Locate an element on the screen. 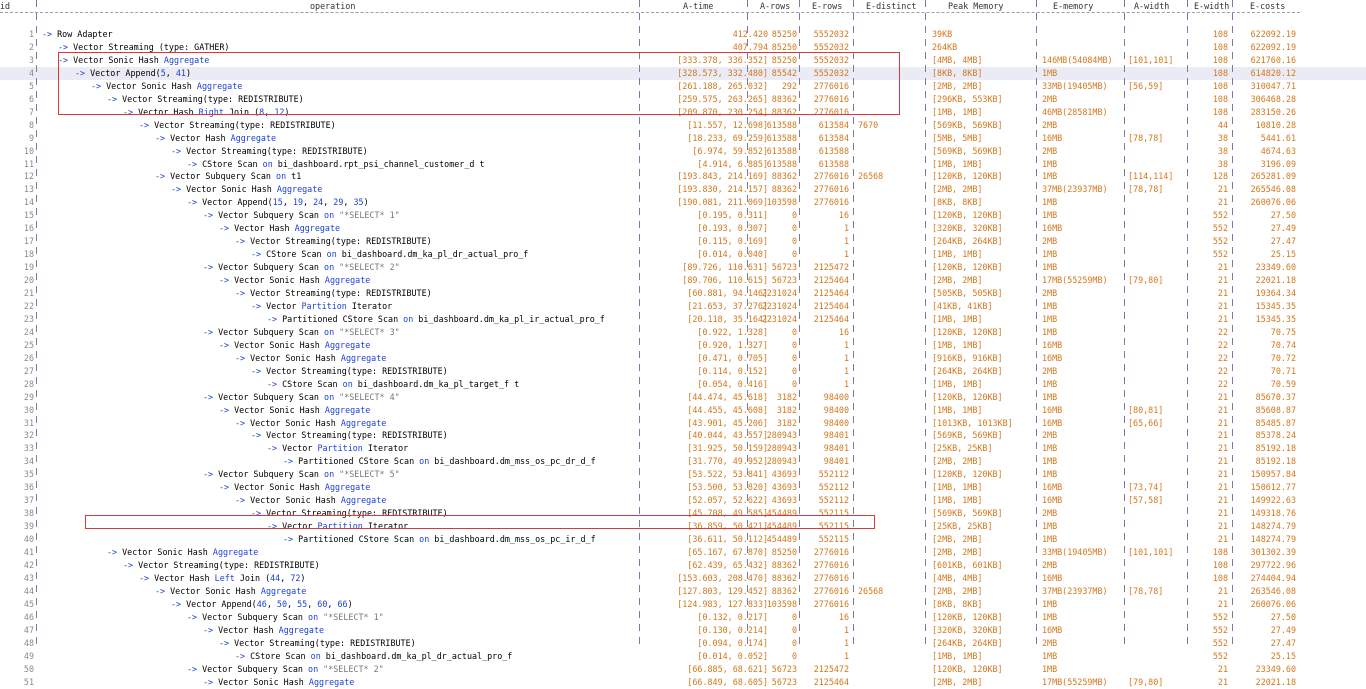  e-rows-cell: 2776016 is located at coordinates (831, 564).